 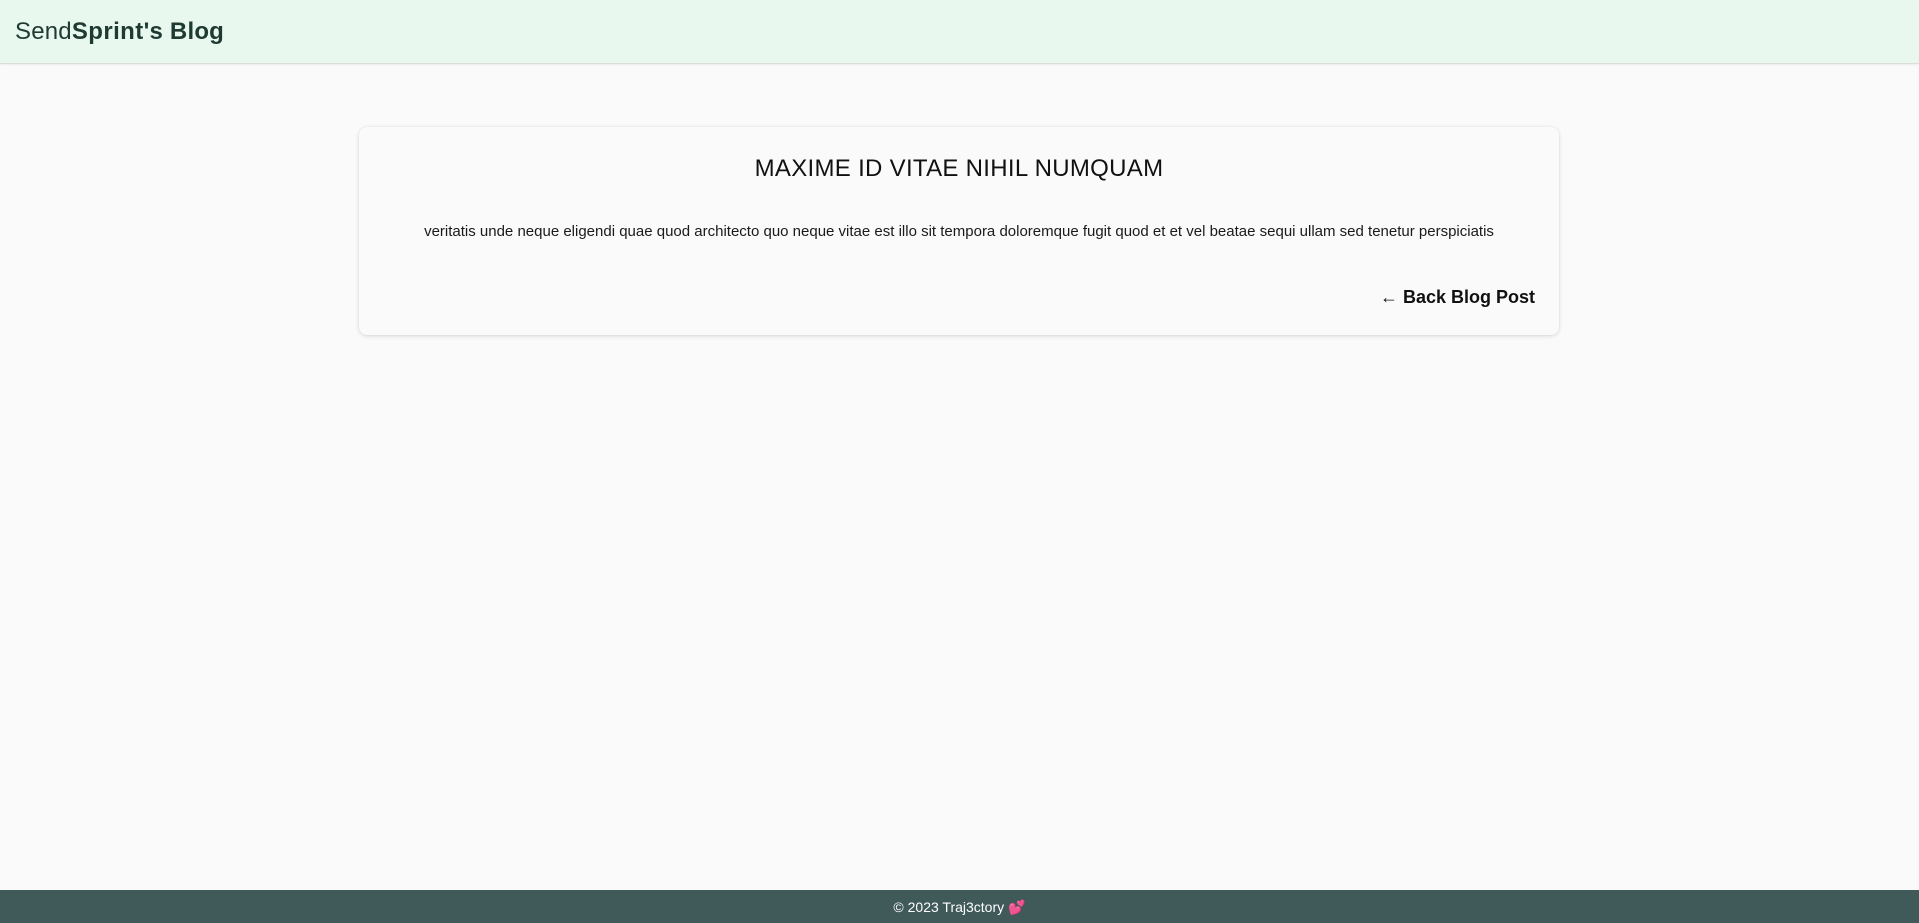 What do you see at coordinates (107, 31) in the screenshot?
I see `brand-sprint-text: Sprint` at bounding box center [107, 31].